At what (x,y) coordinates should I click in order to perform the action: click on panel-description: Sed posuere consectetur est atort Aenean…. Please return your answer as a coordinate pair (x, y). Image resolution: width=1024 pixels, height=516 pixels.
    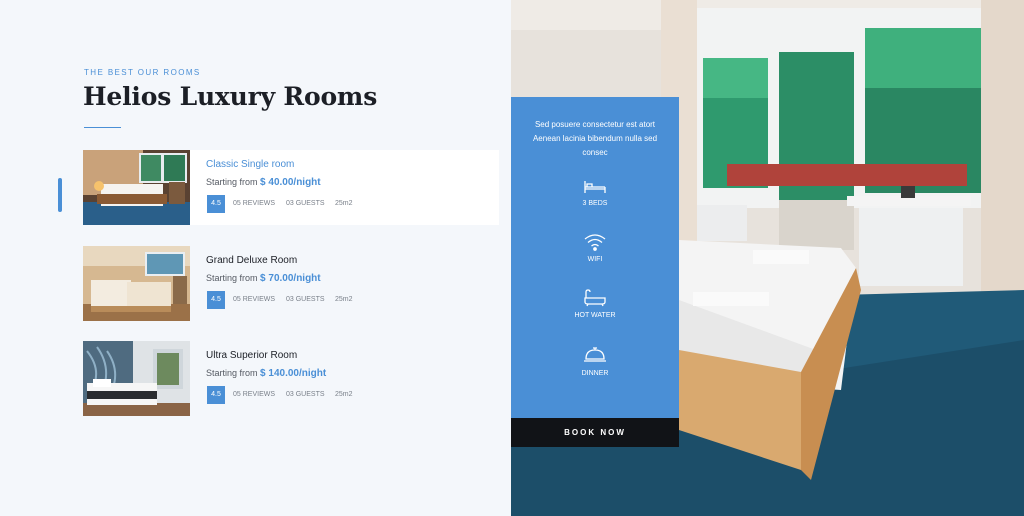
    Looking at the image, I should click on (595, 138).